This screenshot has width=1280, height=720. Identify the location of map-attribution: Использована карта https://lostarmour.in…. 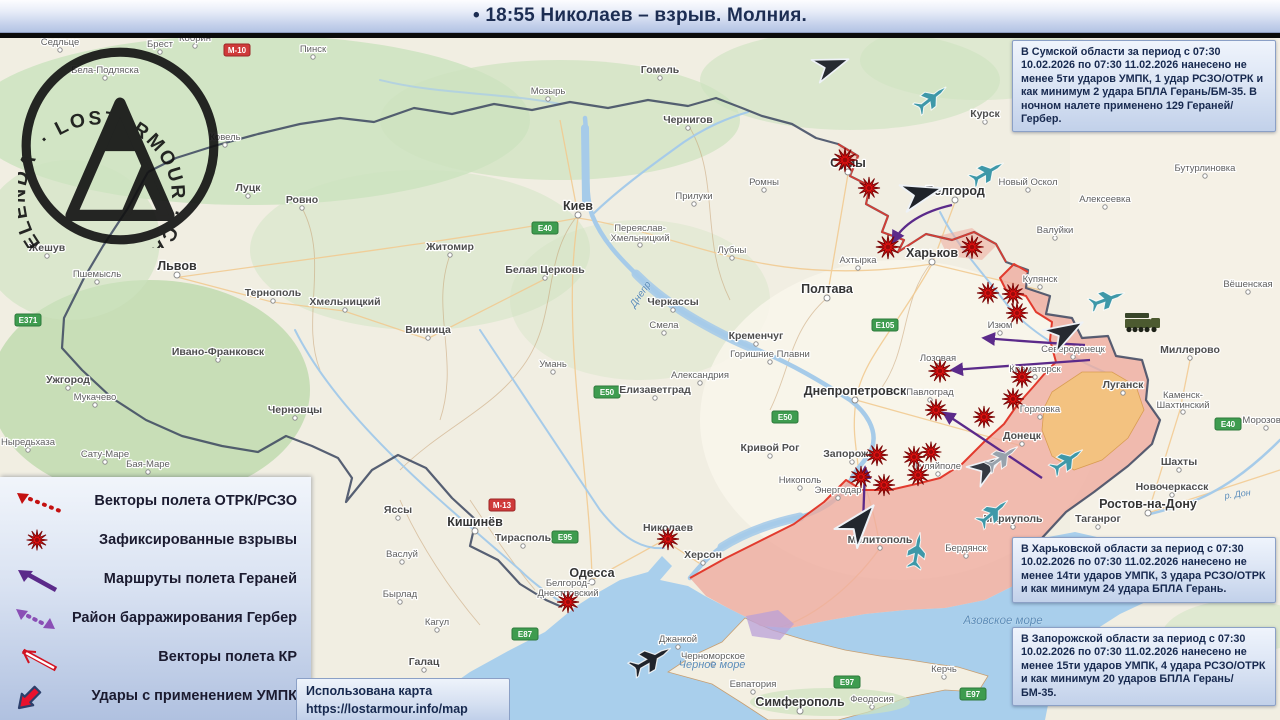
(403, 699).